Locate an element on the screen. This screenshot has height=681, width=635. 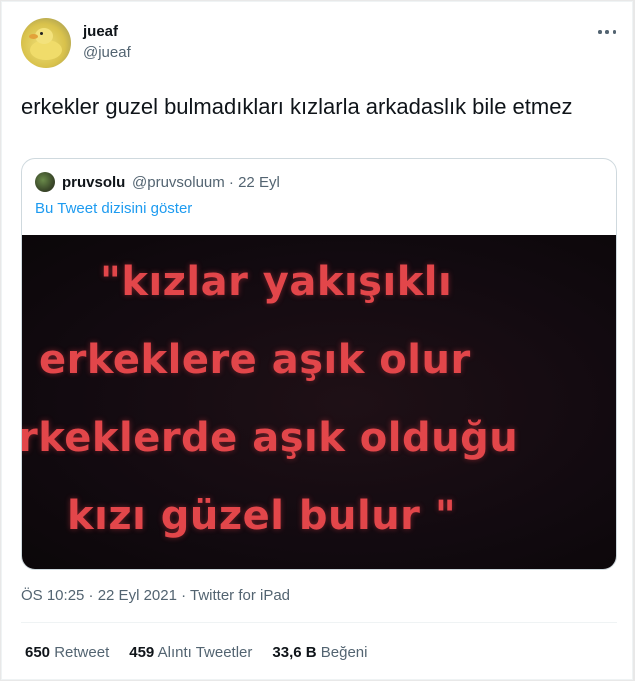
media-text-line: "kızlar yakışıklı is located at coordinates (276, 282).